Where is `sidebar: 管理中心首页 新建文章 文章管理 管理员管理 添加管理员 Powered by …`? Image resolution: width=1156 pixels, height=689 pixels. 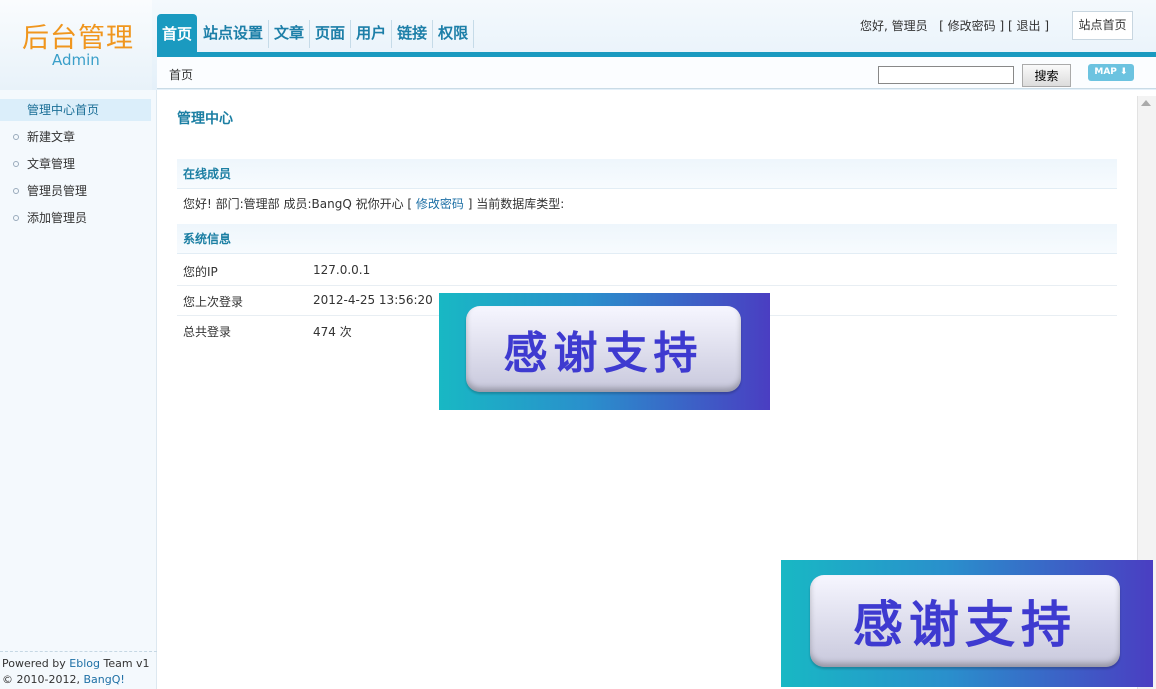
sidebar: 管理中心首页 新建文章 文章管理 管理员管理 添加管理员 Powered by … is located at coordinates (78, 389).